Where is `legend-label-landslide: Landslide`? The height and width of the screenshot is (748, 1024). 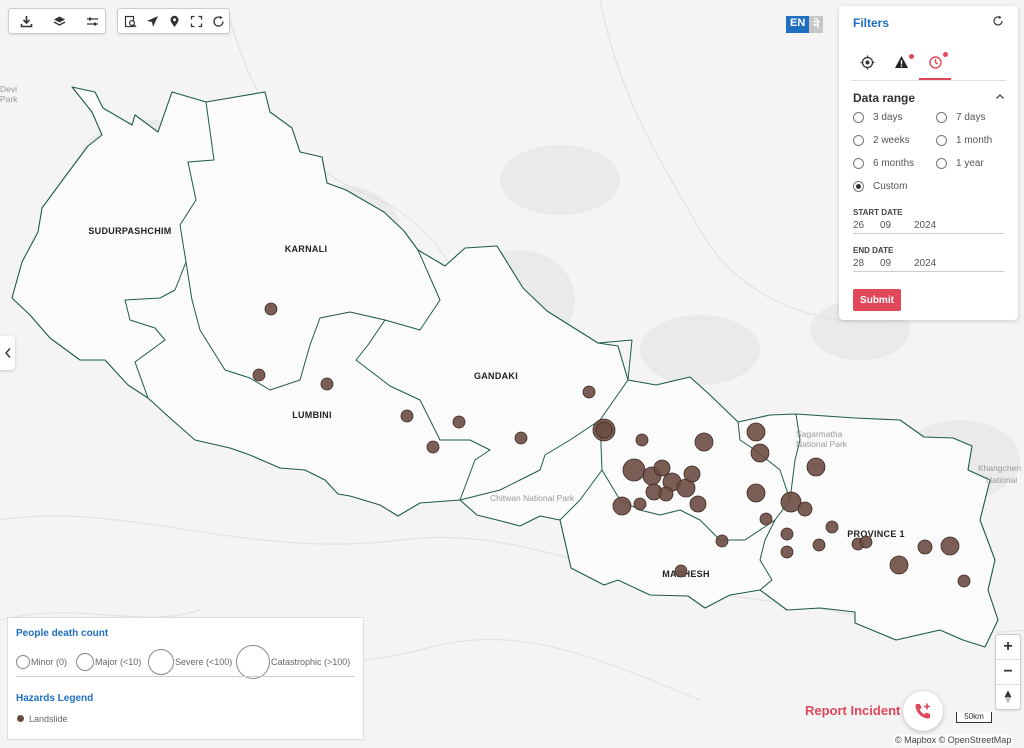 legend-label-landslide: Landslide is located at coordinates (48, 719).